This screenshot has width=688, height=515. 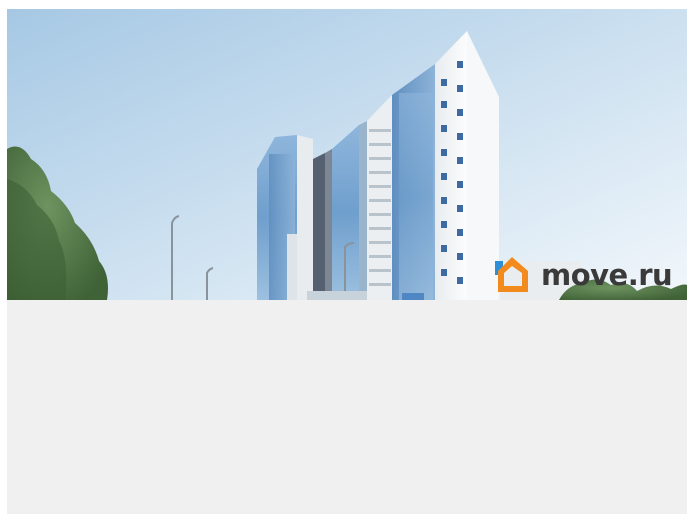 I want to click on move-ru-watermark-text: move.ru, so click(x=607, y=275).